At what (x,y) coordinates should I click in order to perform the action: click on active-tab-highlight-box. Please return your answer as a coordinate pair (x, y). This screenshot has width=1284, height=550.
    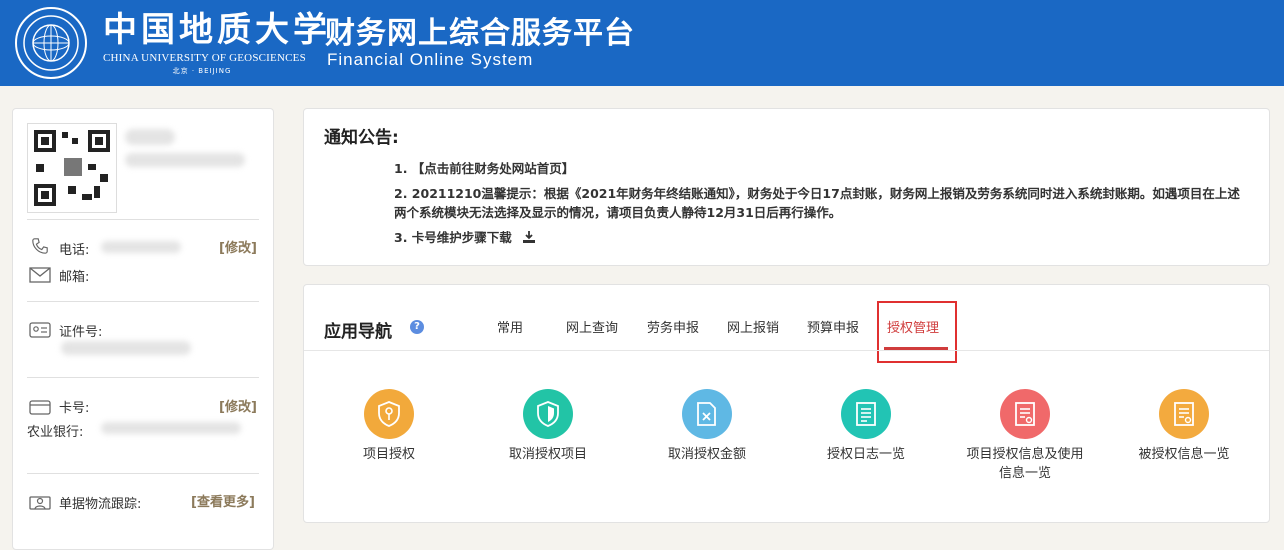
    Looking at the image, I should click on (917, 332).